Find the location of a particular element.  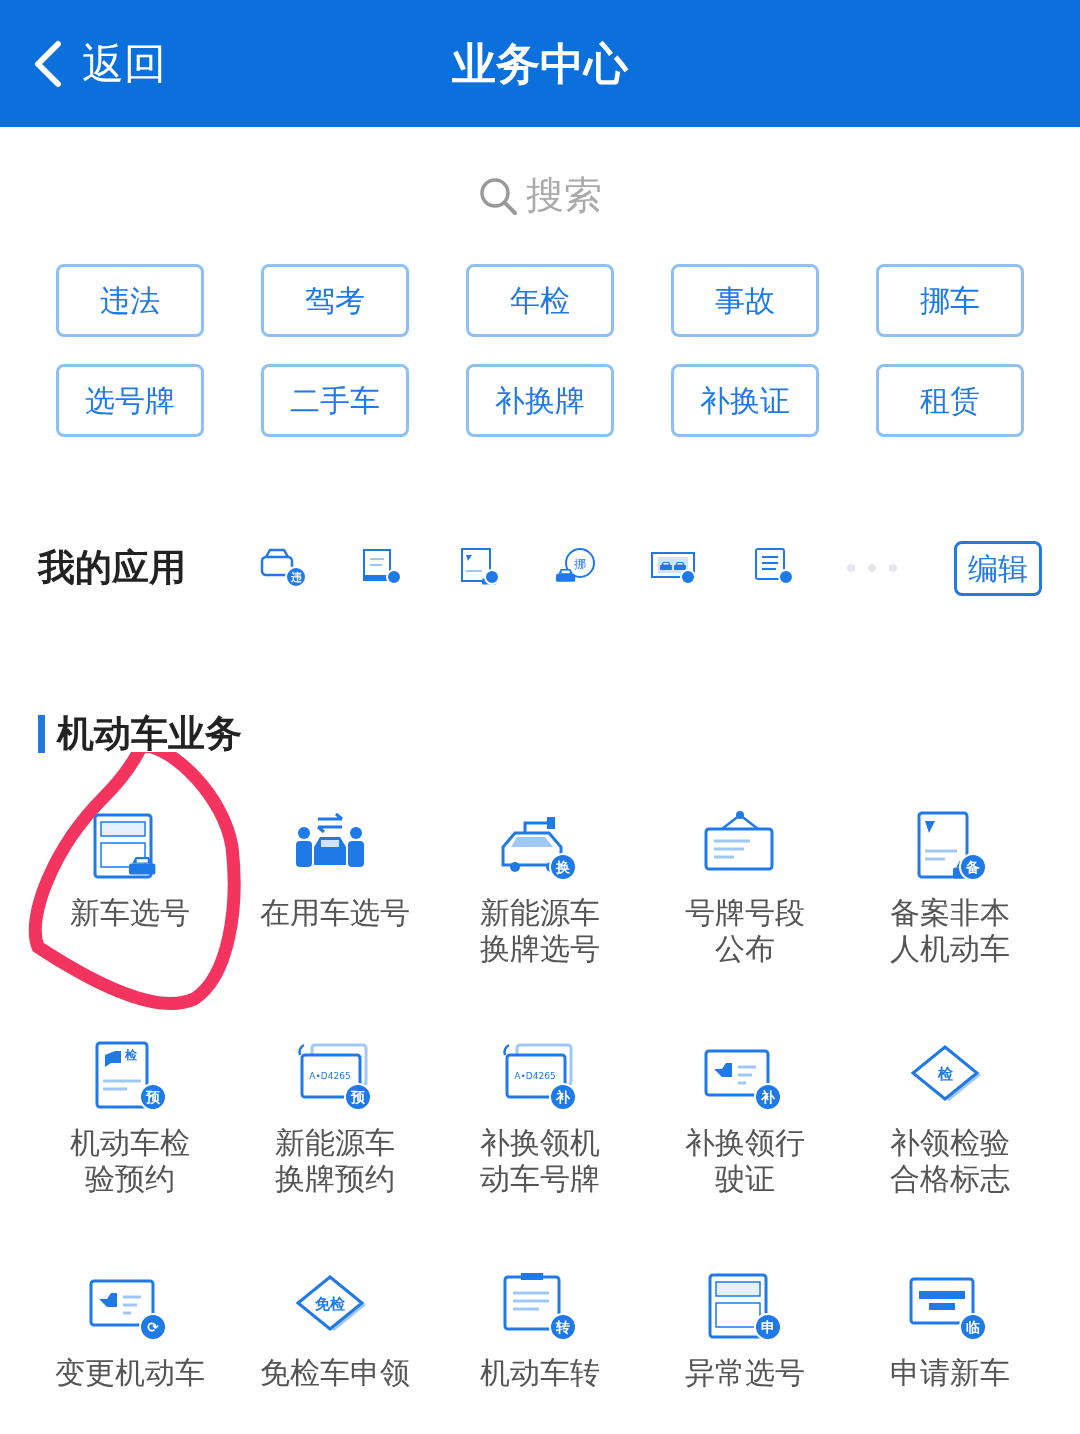

tag-button: 补换证 is located at coordinates (745, 400).